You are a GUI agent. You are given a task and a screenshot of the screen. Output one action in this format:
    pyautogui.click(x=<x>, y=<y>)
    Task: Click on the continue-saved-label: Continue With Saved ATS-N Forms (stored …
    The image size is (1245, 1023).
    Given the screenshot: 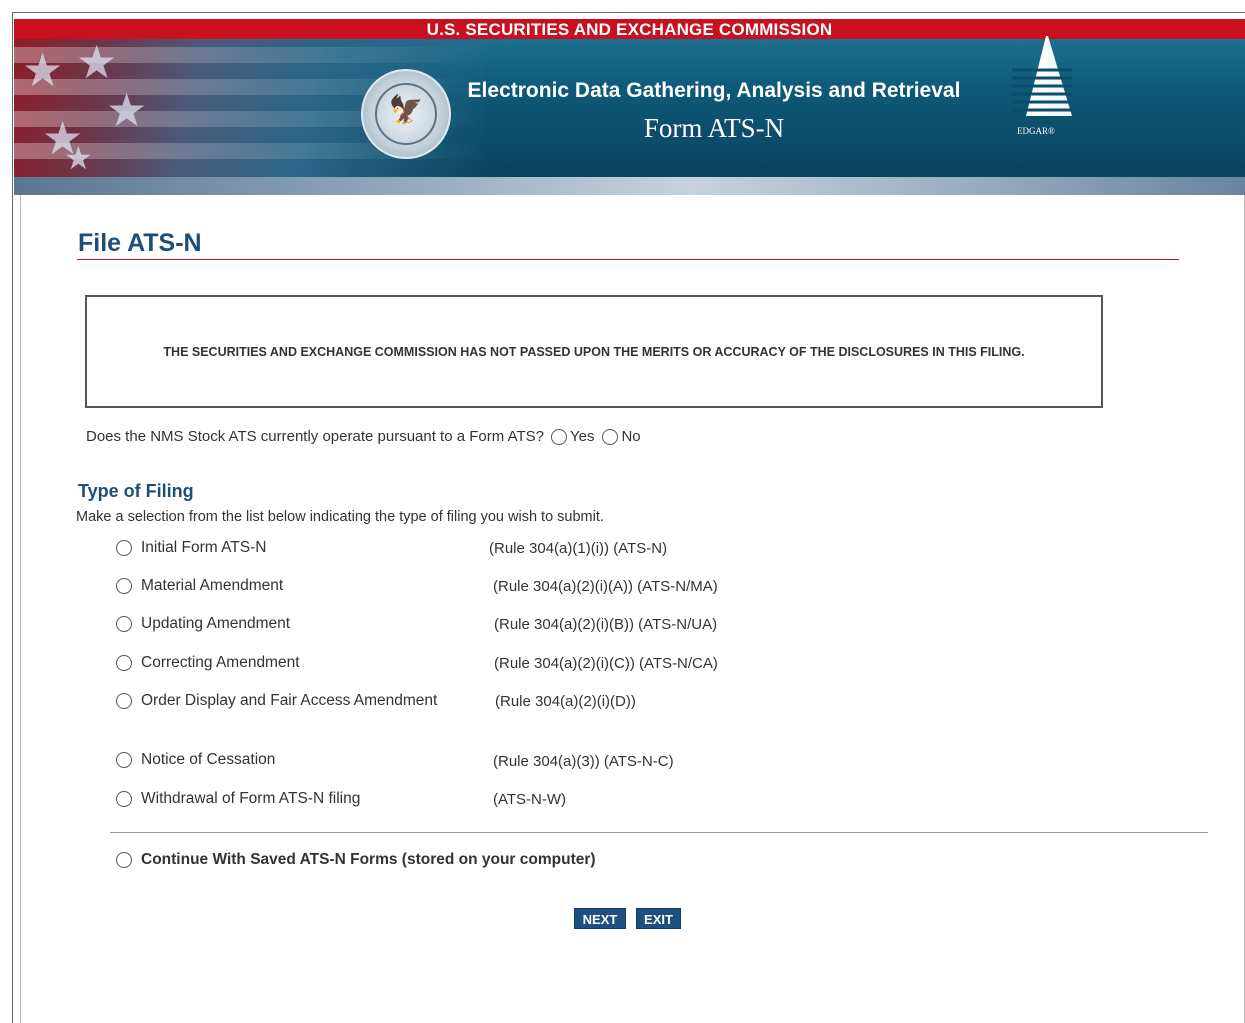 What is the action you would take?
    pyautogui.click(x=368, y=859)
    